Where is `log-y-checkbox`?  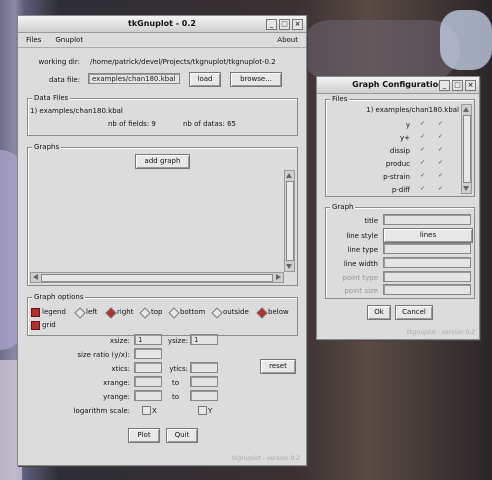 log-y-checkbox is located at coordinates (202, 410).